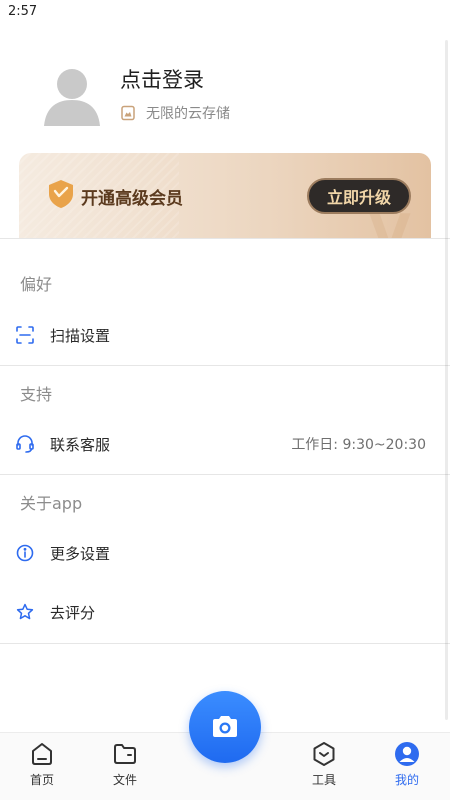 The image size is (450, 800). Describe the element at coordinates (225, 335) in the screenshot. I see `menu-item-scan-settings: 扫描设置` at that location.